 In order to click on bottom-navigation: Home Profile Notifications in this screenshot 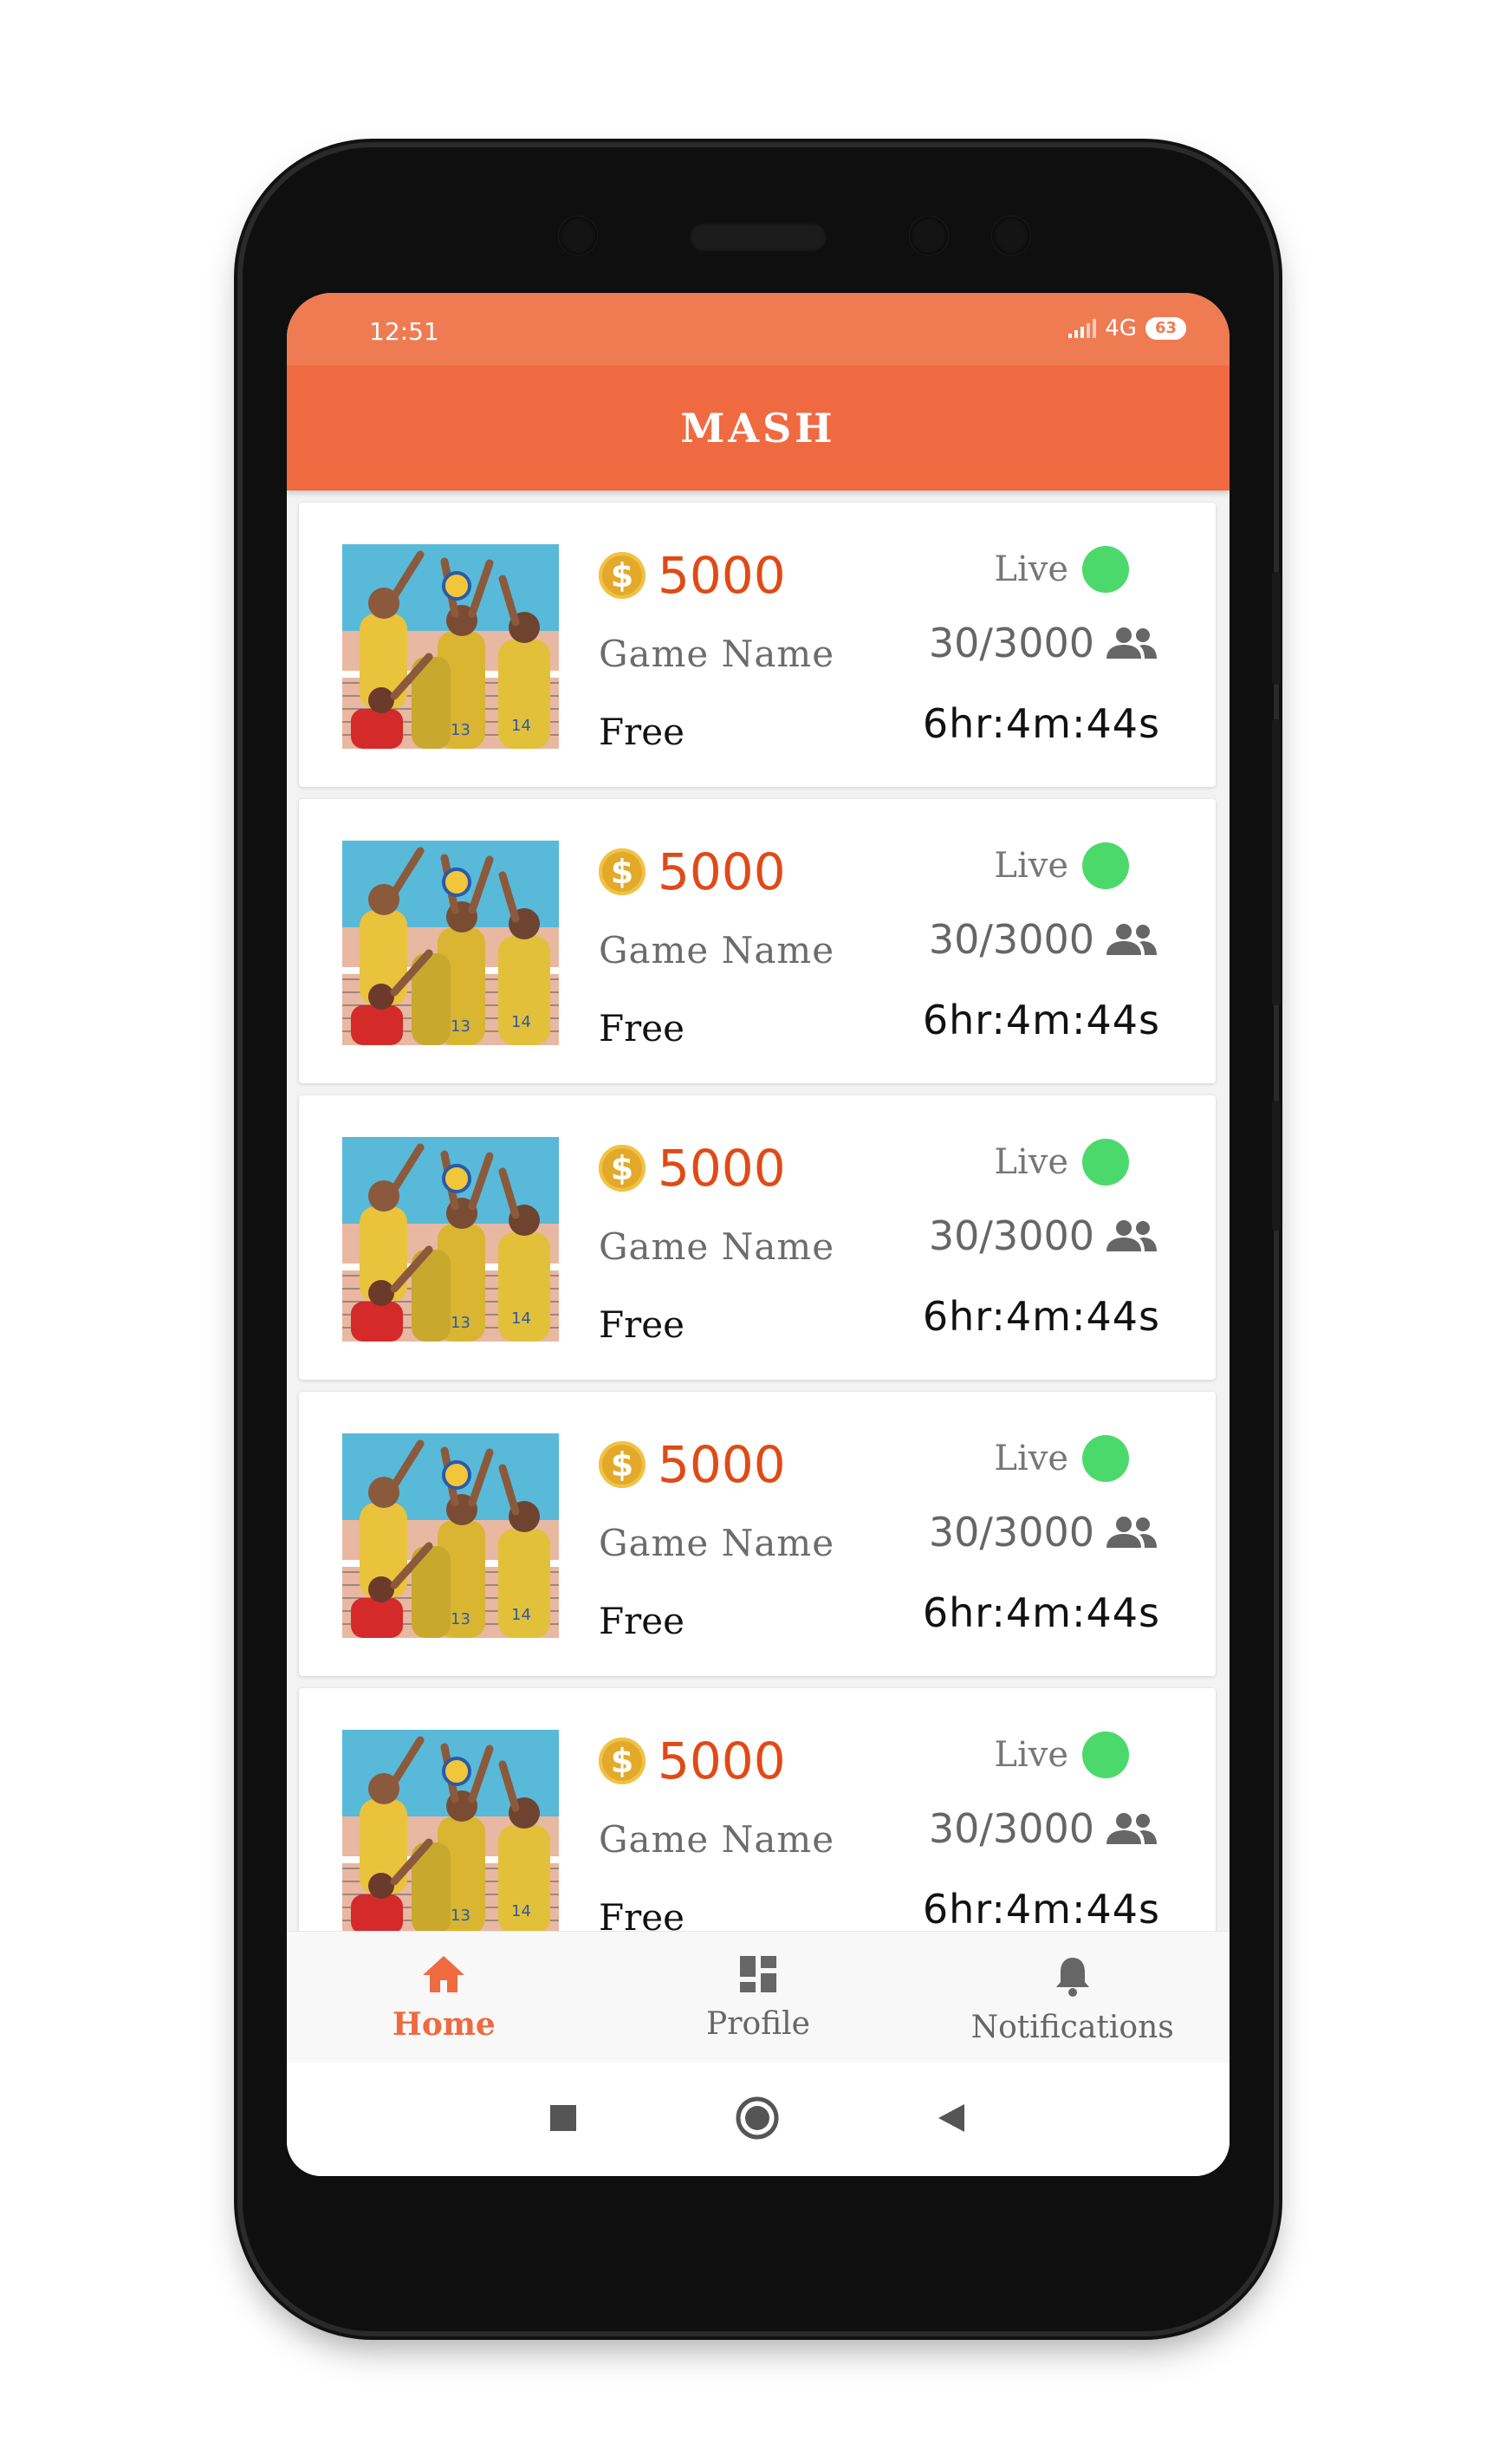, I will do `click(758, 1997)`.